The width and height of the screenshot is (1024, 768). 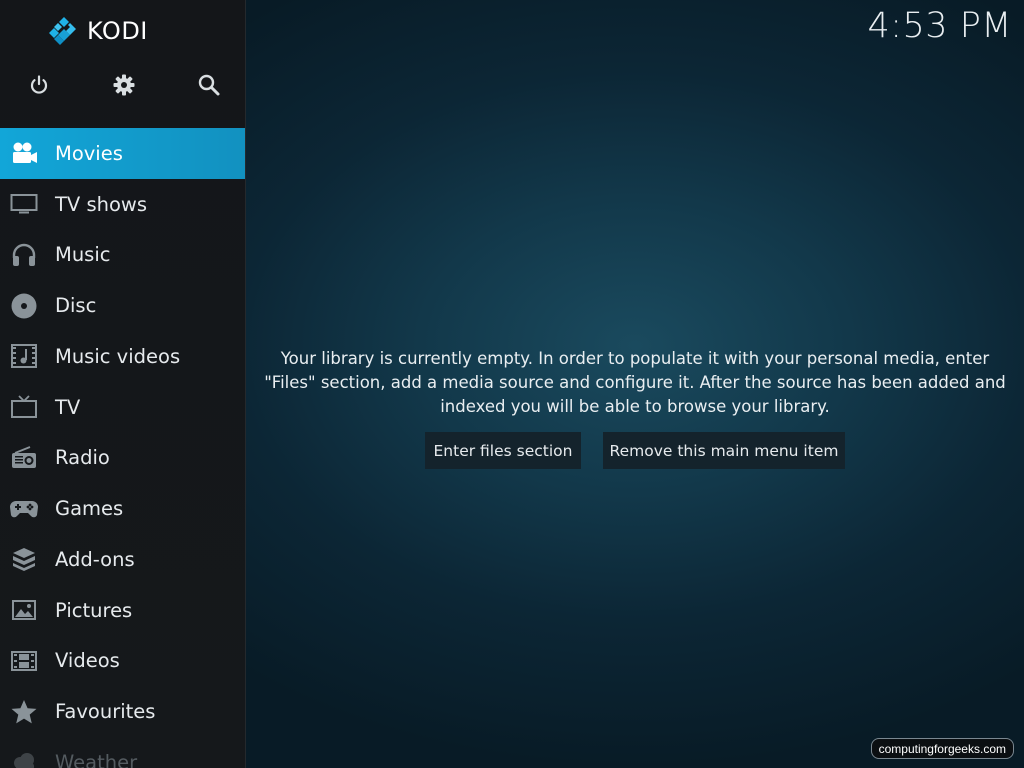 I want to click on menu-item-label: Add-ons, so click(x=95, y=559).